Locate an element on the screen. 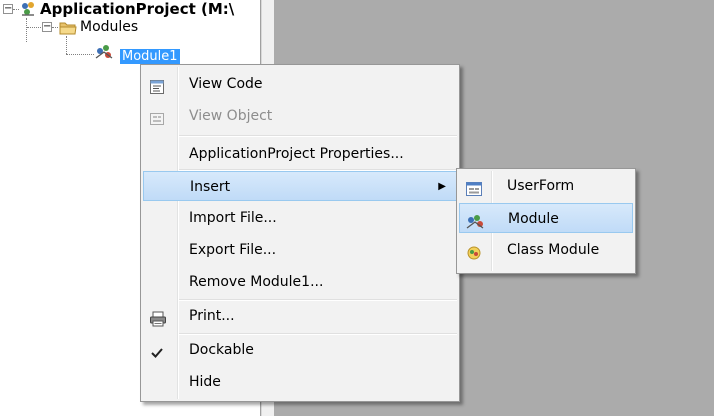 Image resolution: width=714 pixels, height=416 pixels. userform-label: UserForm is located at coordinates (541, 186).